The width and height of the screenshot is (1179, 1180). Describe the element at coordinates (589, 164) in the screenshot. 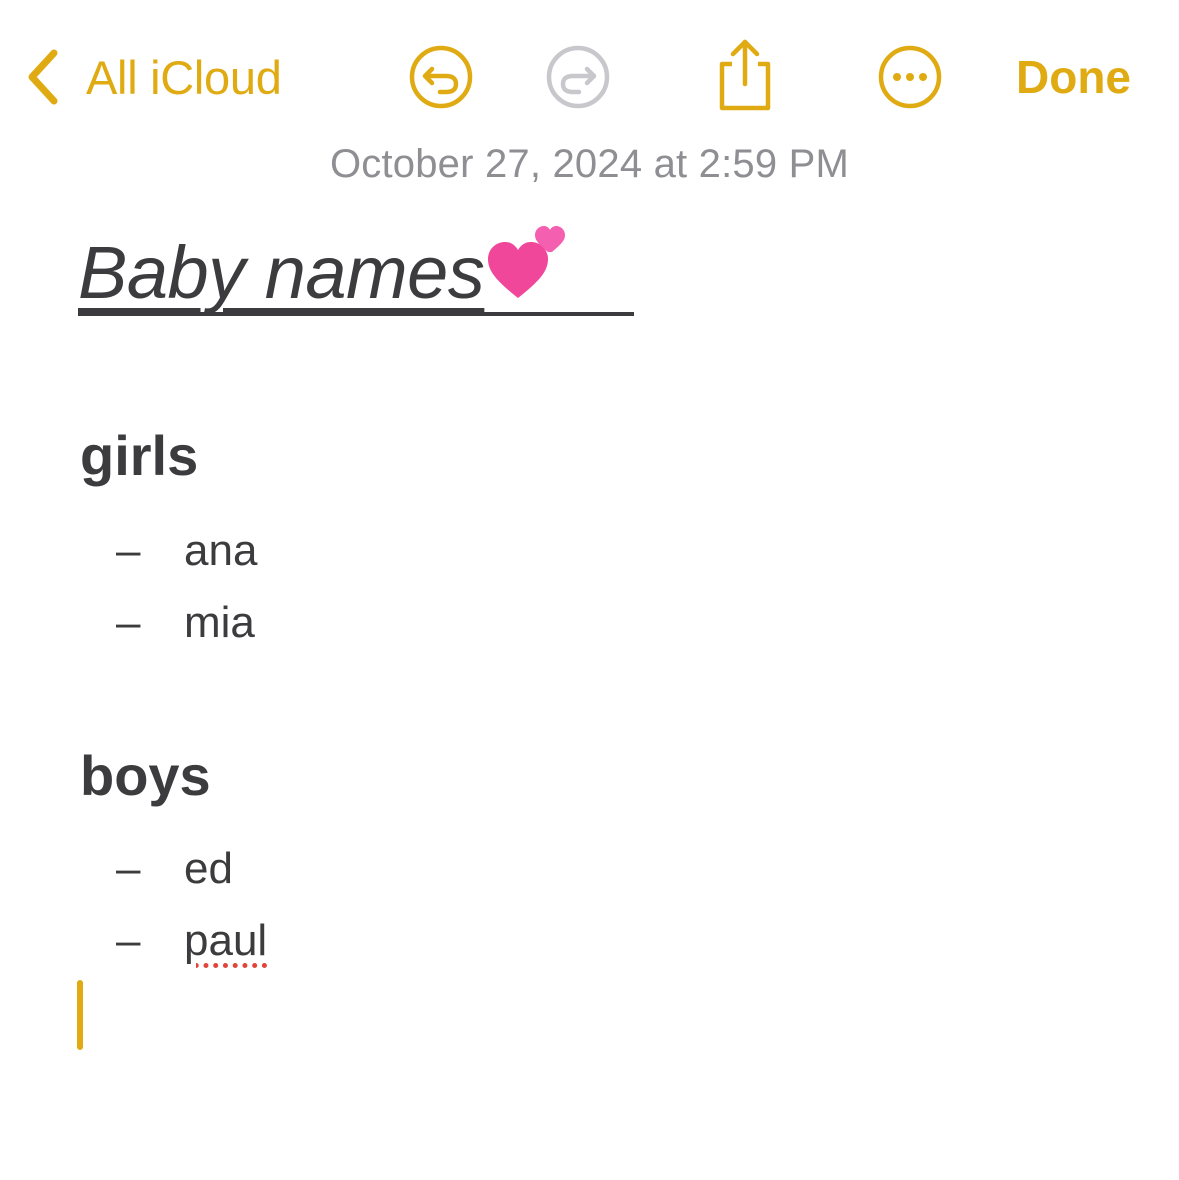

I see `note-timestamp: October 27, 2024 at 2:59 PM` at that location.